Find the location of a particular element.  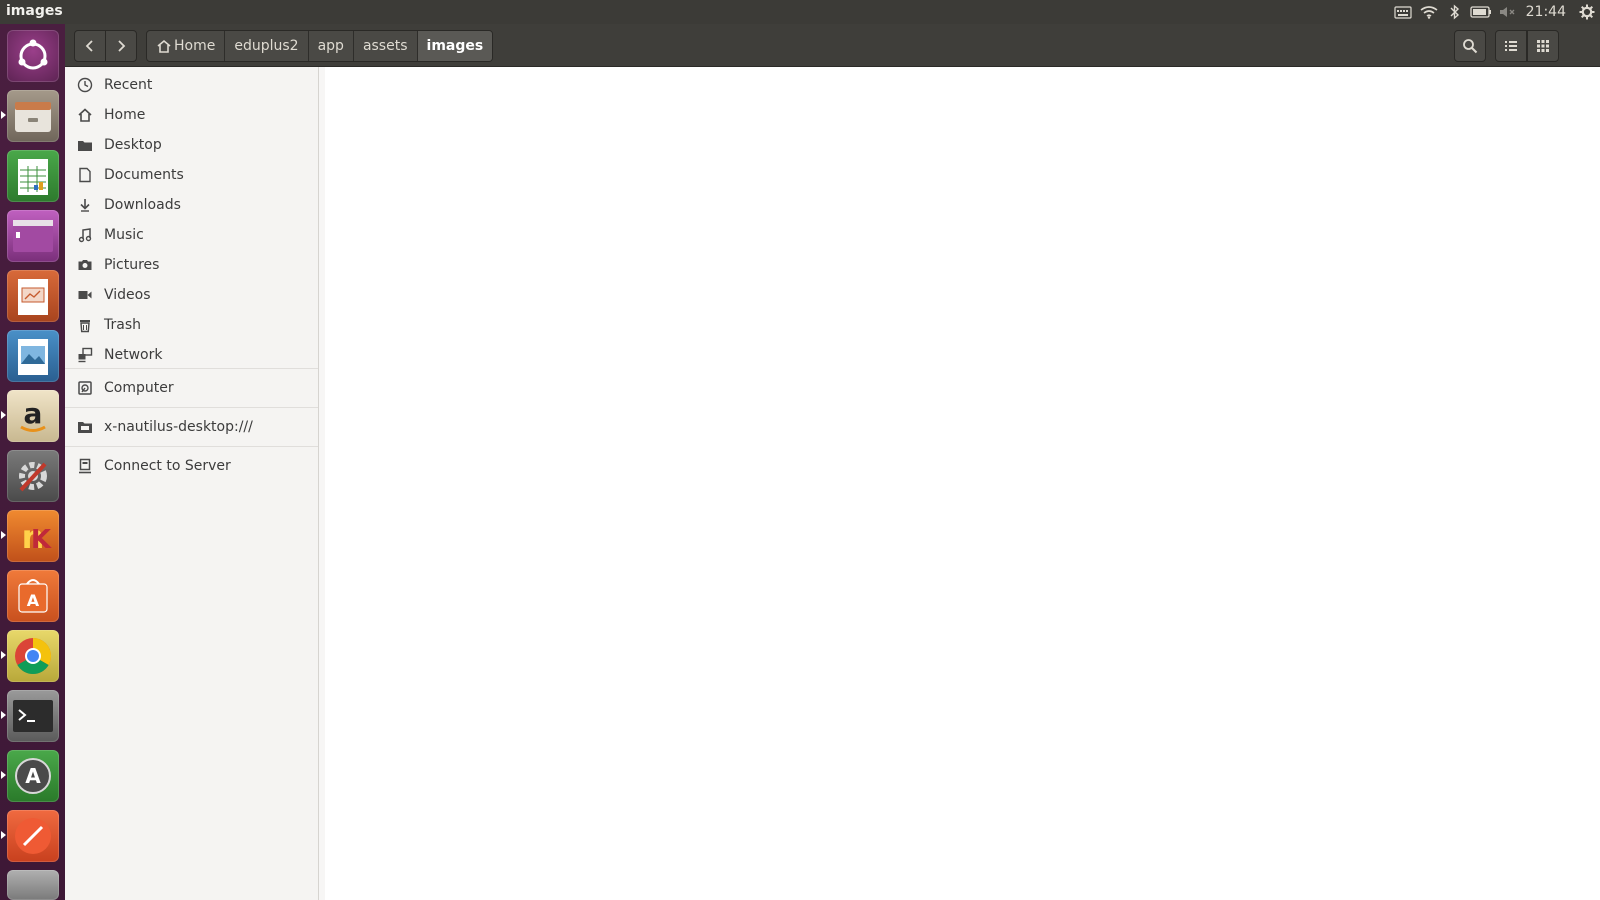

libreoffice-calc-icon is located at coordinates (33, 176).